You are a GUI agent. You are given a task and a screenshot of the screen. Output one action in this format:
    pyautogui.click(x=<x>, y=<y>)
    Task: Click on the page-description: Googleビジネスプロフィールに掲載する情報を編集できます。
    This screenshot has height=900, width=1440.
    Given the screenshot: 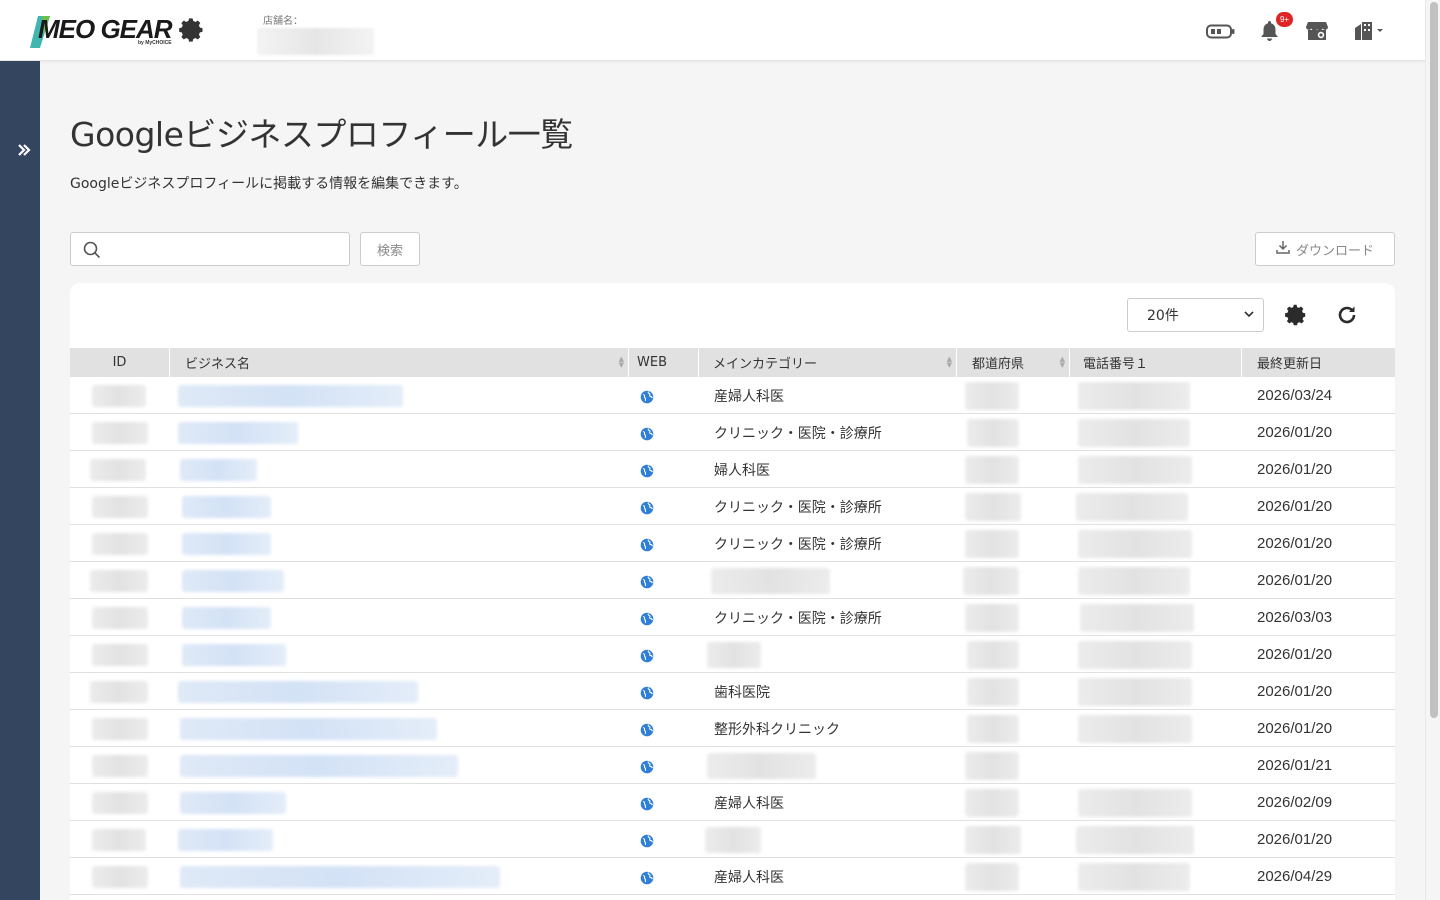 What is the action you would take?
    pyautogui.click(x=269, y=184)
    